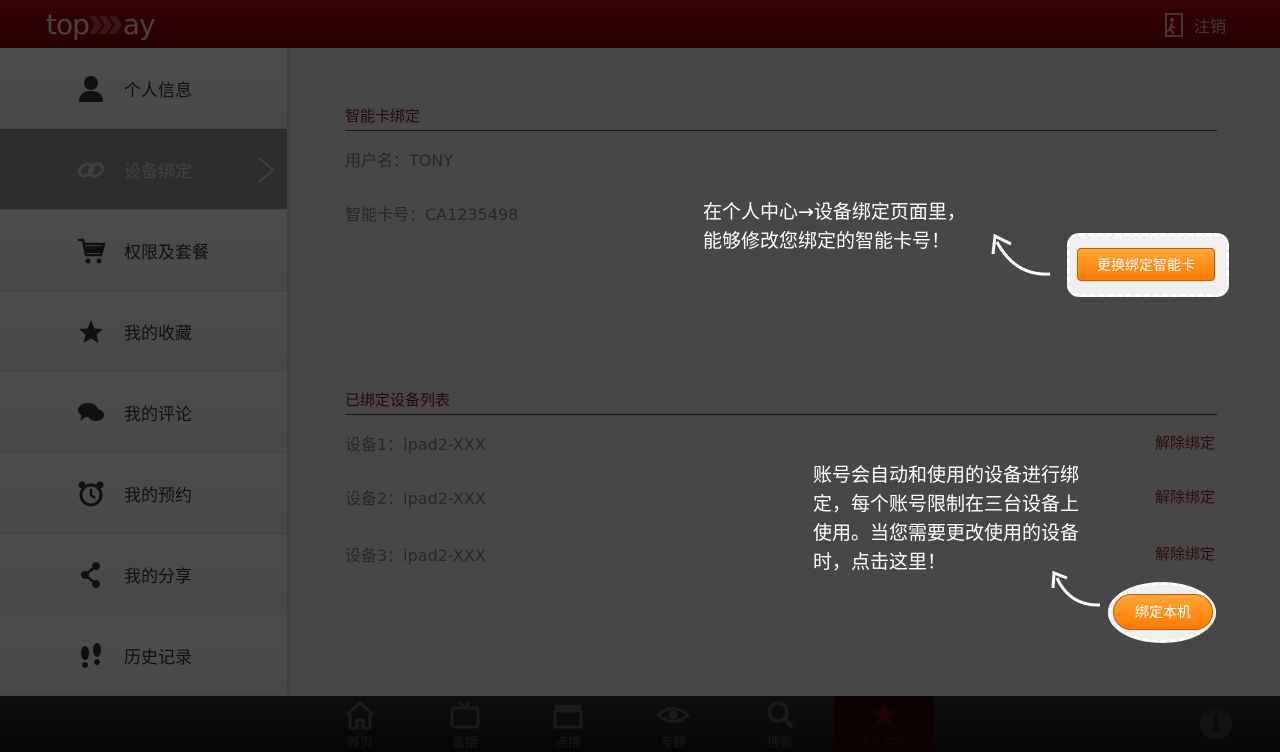 The image size is (1280, 752). What do you see at coordinates (91, 494) in the screenshot?
I see `alarm-clock-icon` at bounding box center [91, 494].